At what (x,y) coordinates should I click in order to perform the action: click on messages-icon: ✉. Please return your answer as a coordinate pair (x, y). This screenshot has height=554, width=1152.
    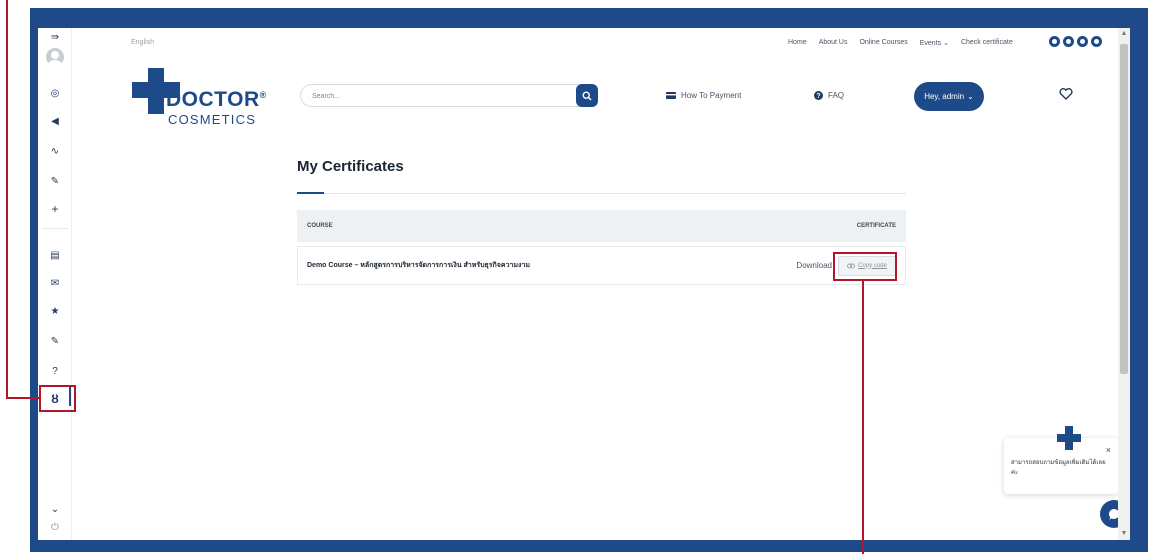
    Looking at the image, I should click on (55, 283).